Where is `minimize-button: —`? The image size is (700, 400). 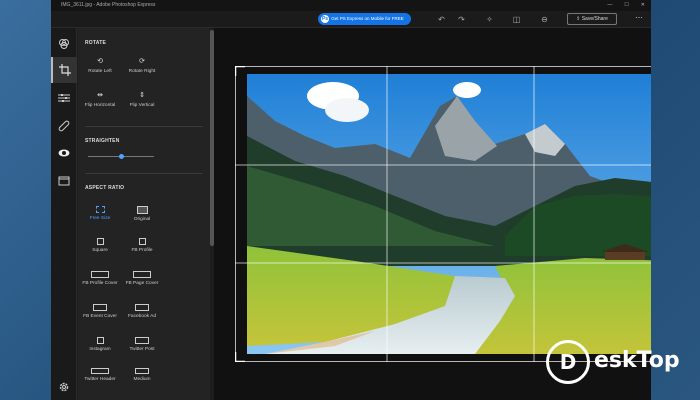
minimize-button: — is located at coordinates (609, 5).